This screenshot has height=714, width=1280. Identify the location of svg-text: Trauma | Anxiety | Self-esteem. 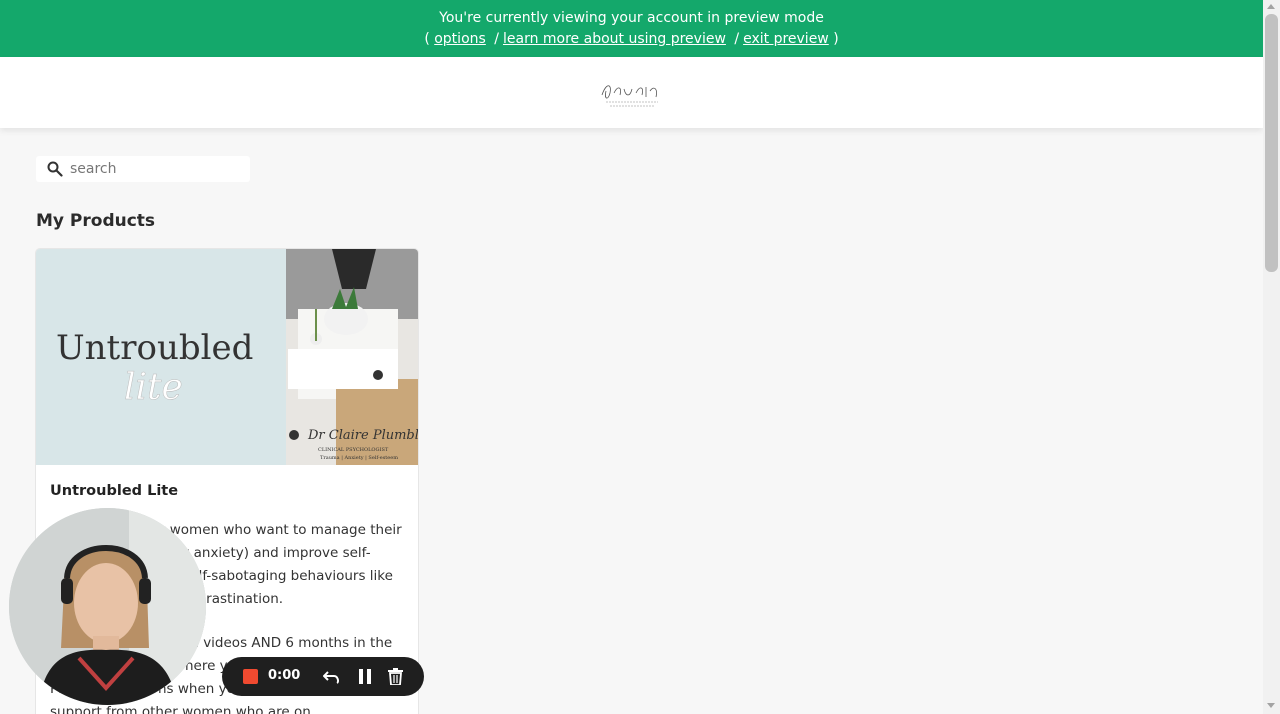
(359, 458).